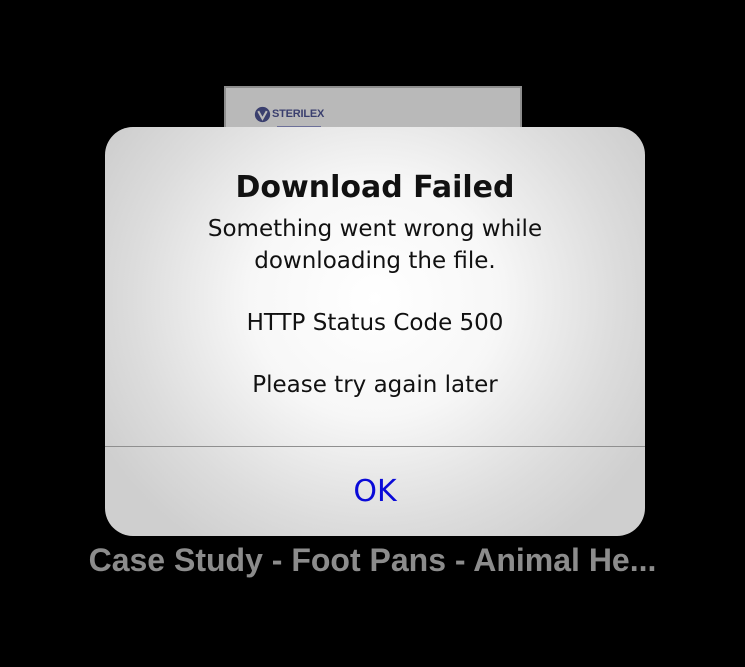 Image resolution: width=745 pixels, height=667 pixels. Describe the element at coordinates (262, 114) in the screenshot. I see `sterilex-logo-icon` at that location.